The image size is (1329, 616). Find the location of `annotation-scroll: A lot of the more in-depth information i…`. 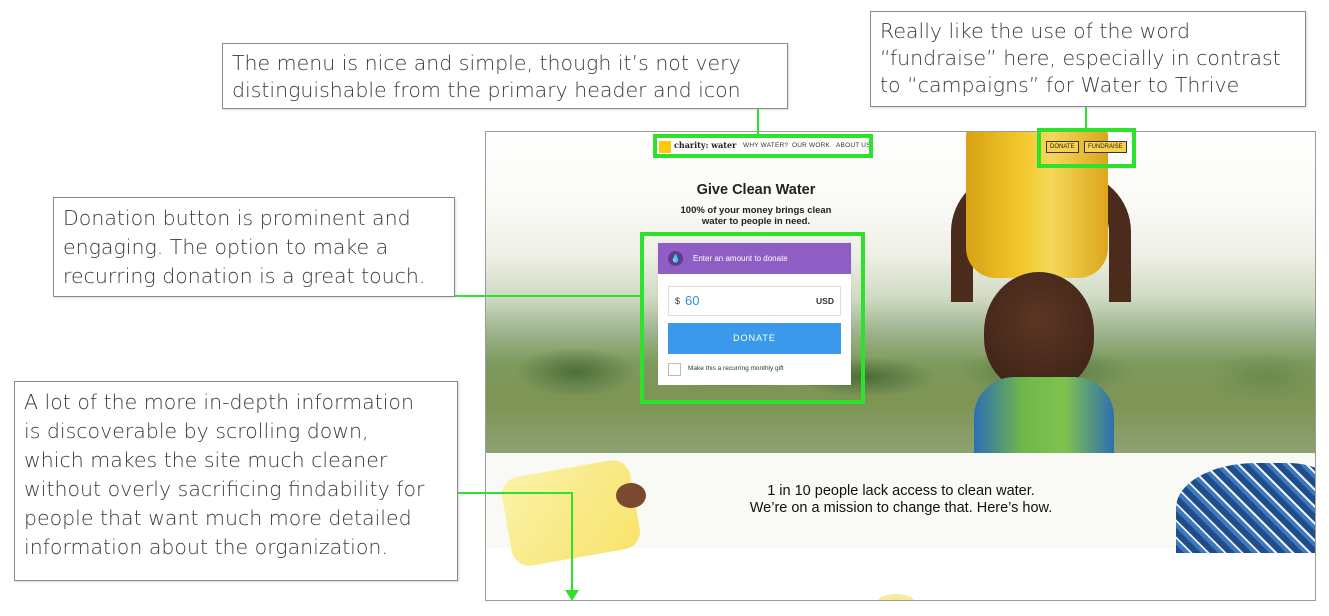

annotation-scroll: A lot of the more in-depth information i… is located at coordinates (236, 481).